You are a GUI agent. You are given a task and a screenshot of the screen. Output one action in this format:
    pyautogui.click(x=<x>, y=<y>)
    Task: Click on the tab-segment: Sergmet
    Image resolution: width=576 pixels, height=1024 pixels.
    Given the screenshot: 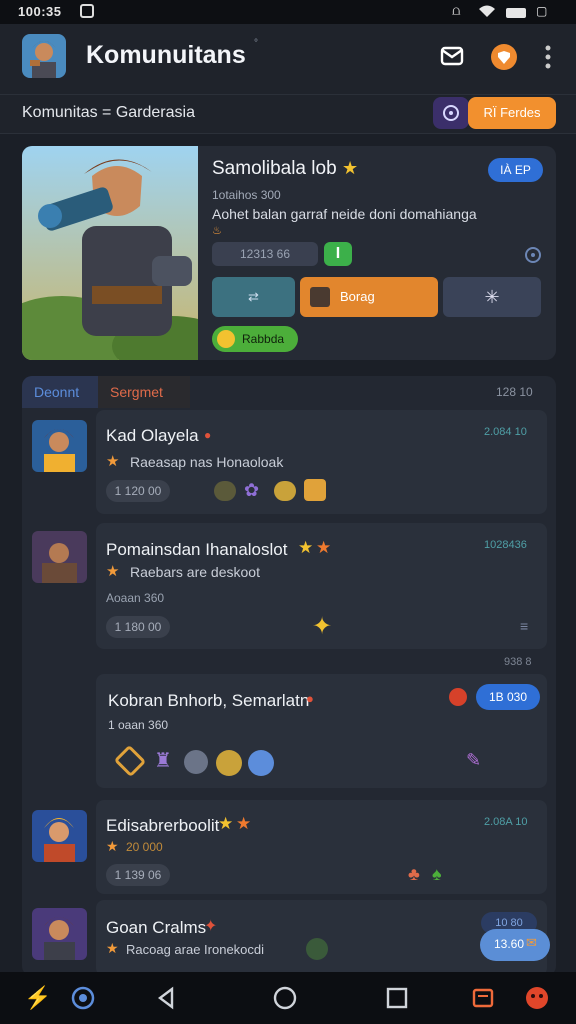 What is the action you would take?
    pyautogui.click(x=144, y=392)
    